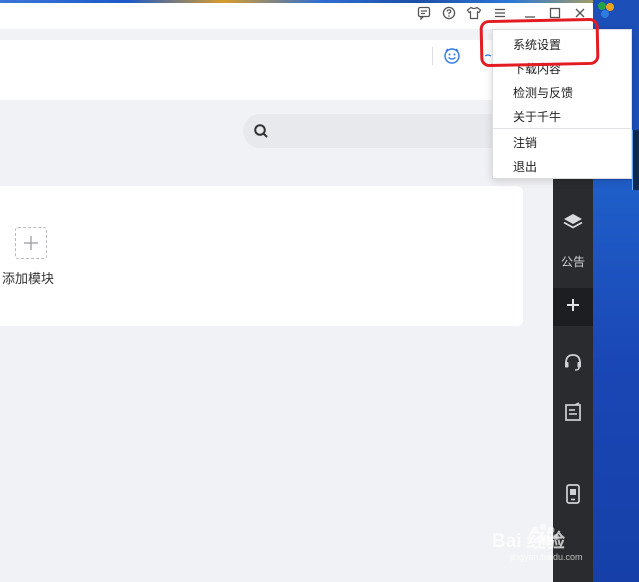  Describe the element at coordinates (573, 413) in the screenshot. I see `note-icon` at that location.